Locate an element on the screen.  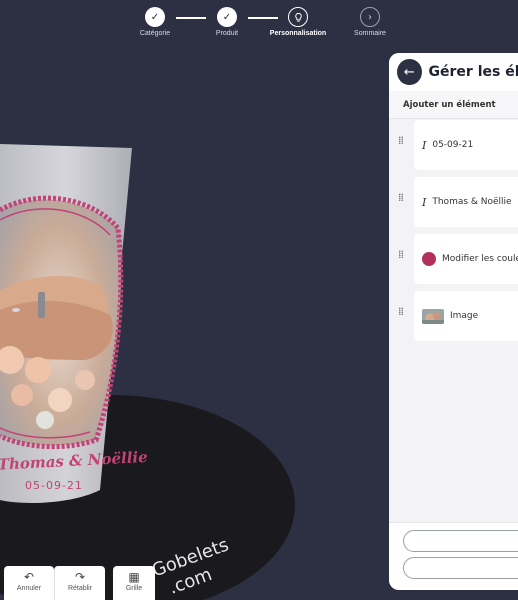
back-button: ← is located at coordinates (409, 72).